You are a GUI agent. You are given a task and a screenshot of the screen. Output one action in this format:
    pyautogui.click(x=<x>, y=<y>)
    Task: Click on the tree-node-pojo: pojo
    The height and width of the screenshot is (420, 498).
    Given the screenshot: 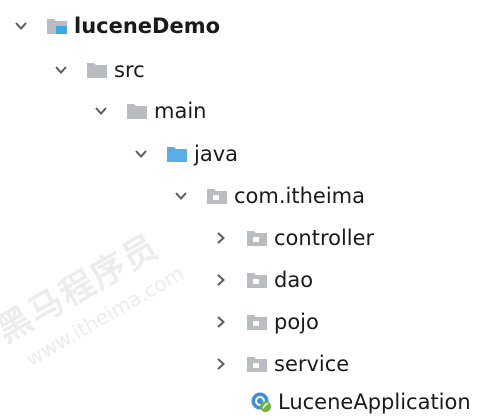 What is the action you would take?
    pyautogui.click(x=266, y=322)
    